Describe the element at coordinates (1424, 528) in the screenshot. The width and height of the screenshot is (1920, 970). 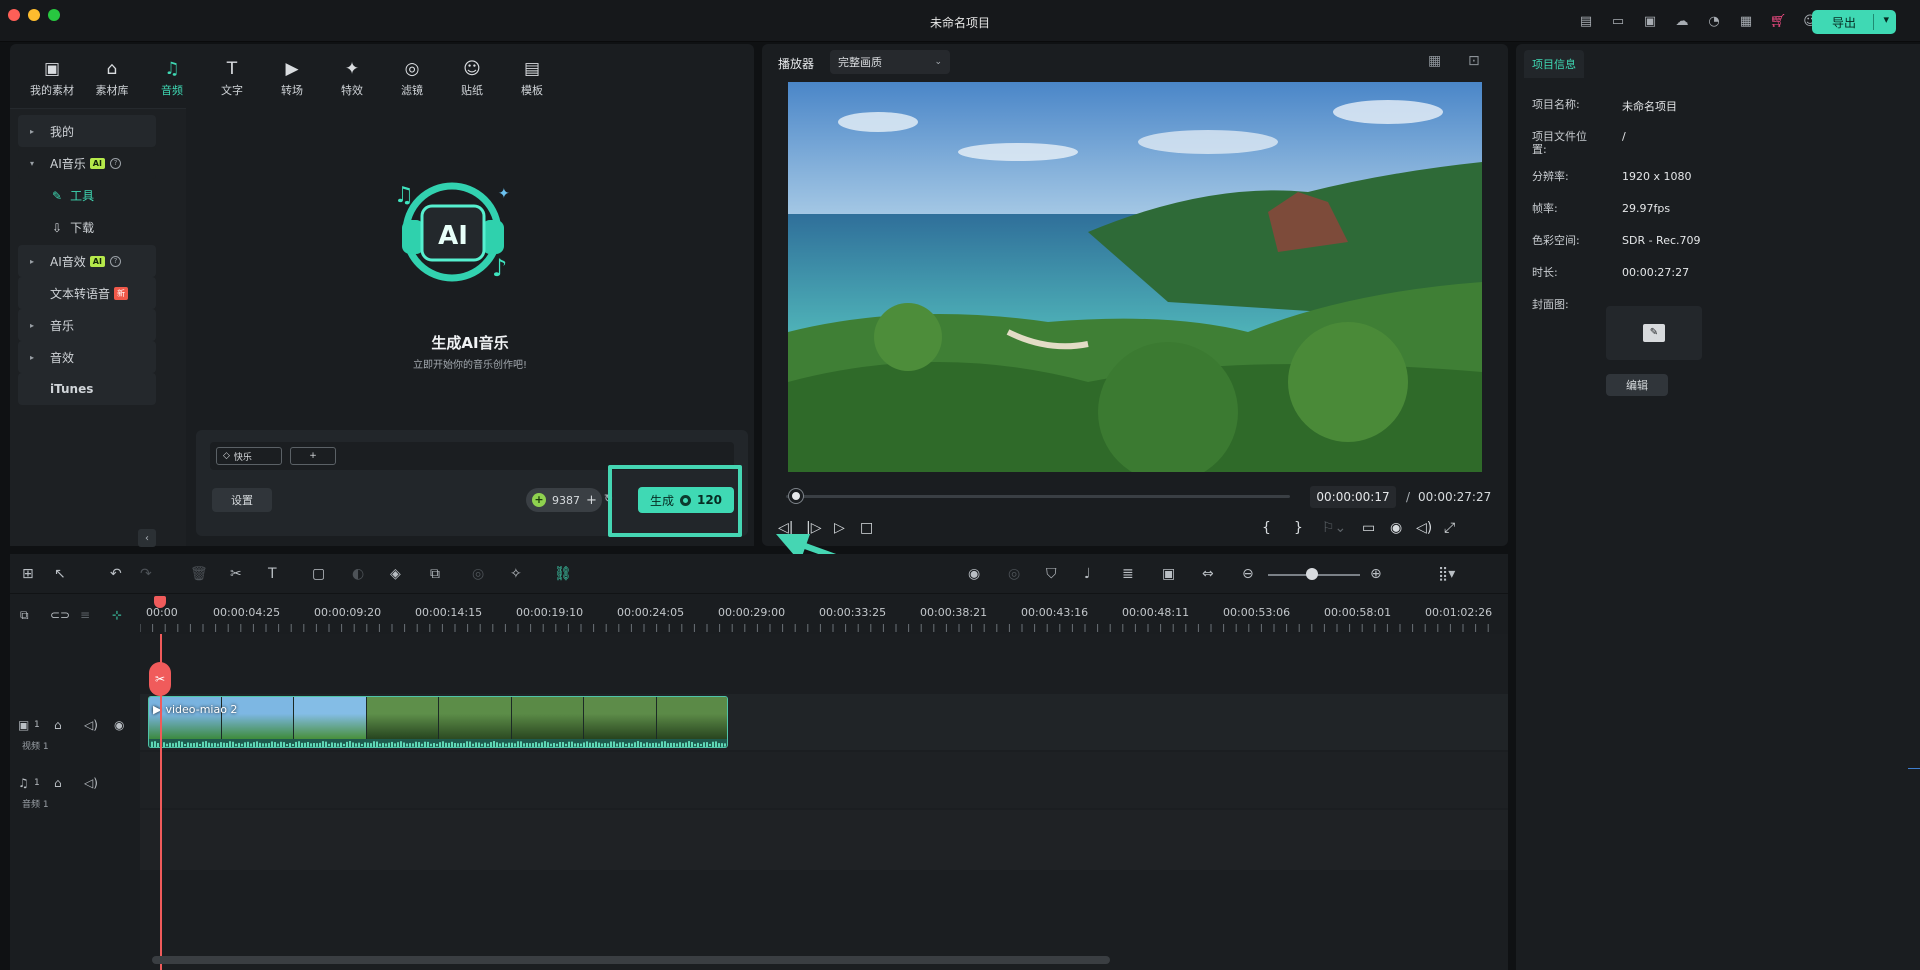
I see `volume-icon: ◁)` at that location.